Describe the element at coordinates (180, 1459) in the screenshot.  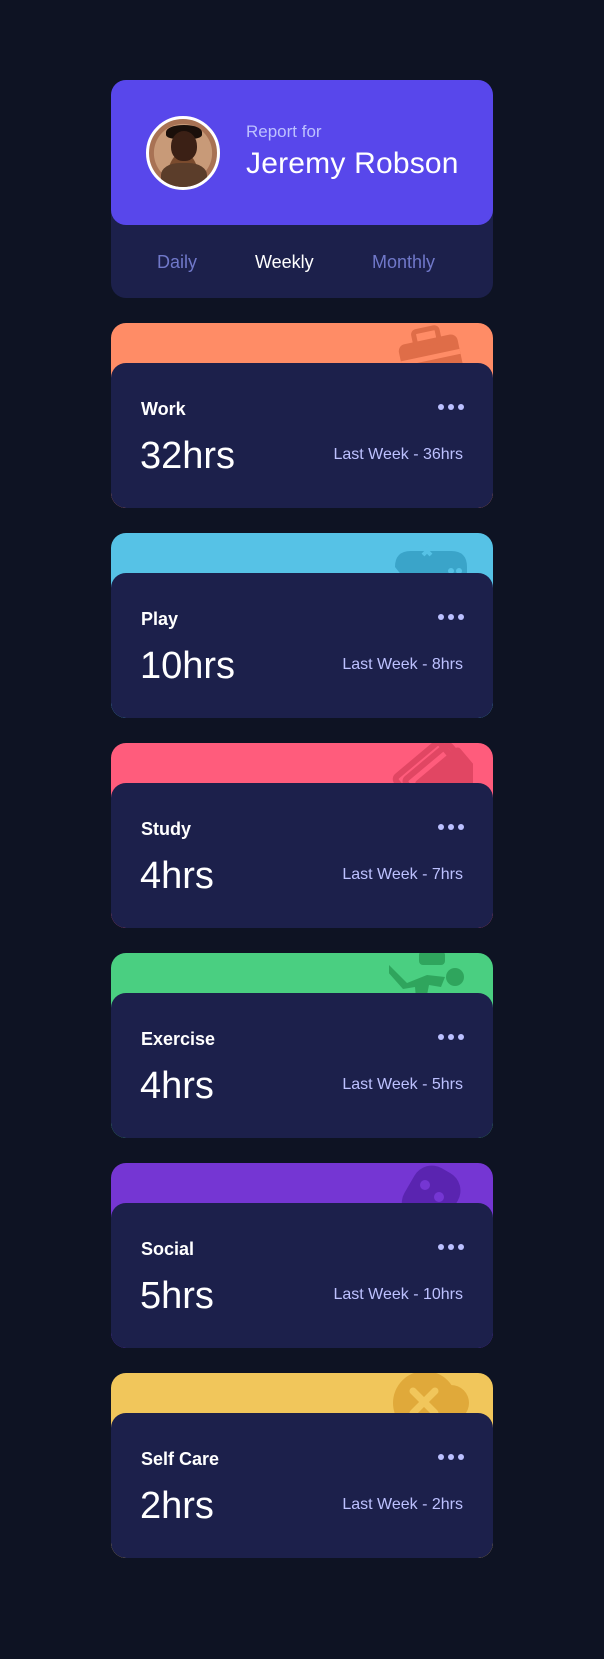
I see `activity-title: Self Care` at that location.